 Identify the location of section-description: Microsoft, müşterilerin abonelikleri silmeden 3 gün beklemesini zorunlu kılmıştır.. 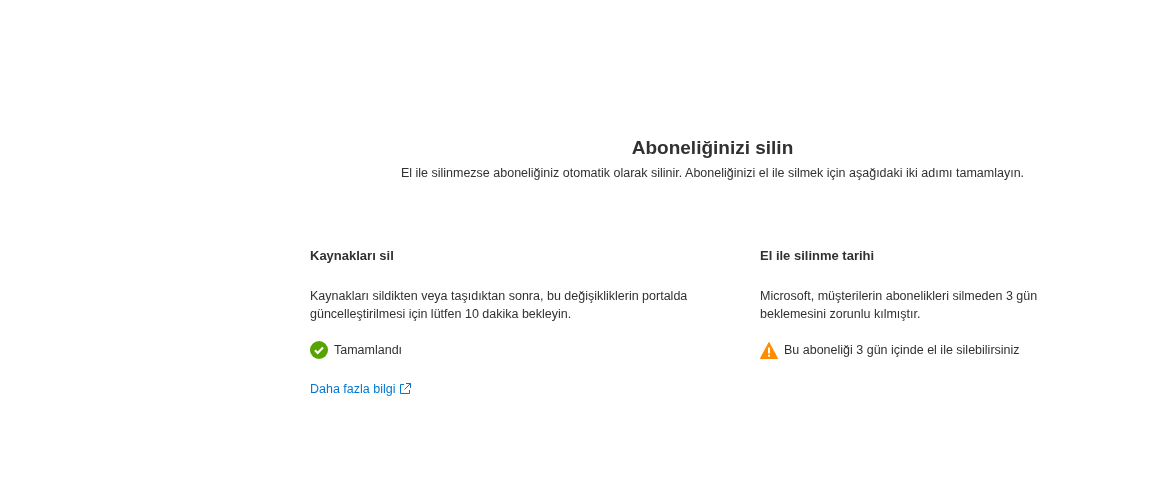
(899, 305).